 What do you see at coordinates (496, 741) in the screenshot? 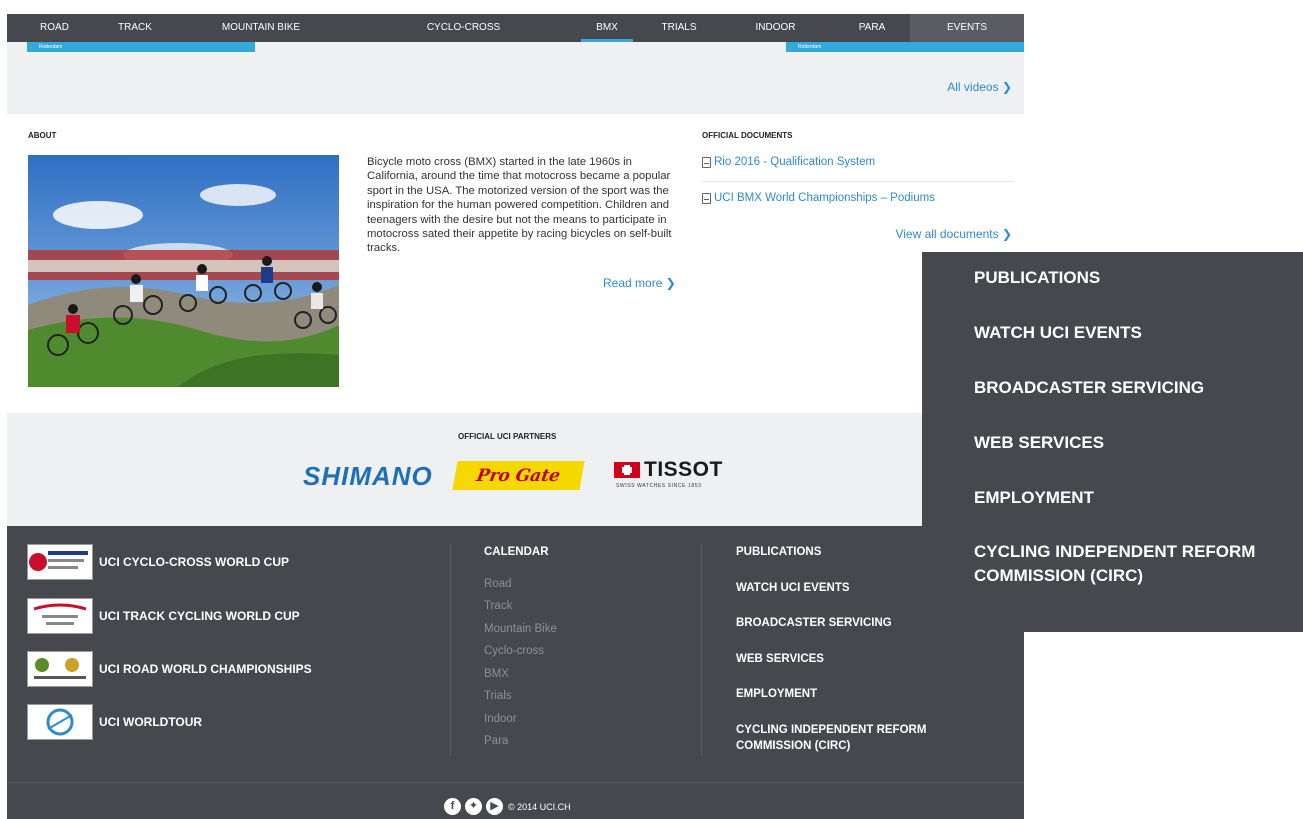
I see `calendar-link-para: Para` at bounding box center [496, 741].